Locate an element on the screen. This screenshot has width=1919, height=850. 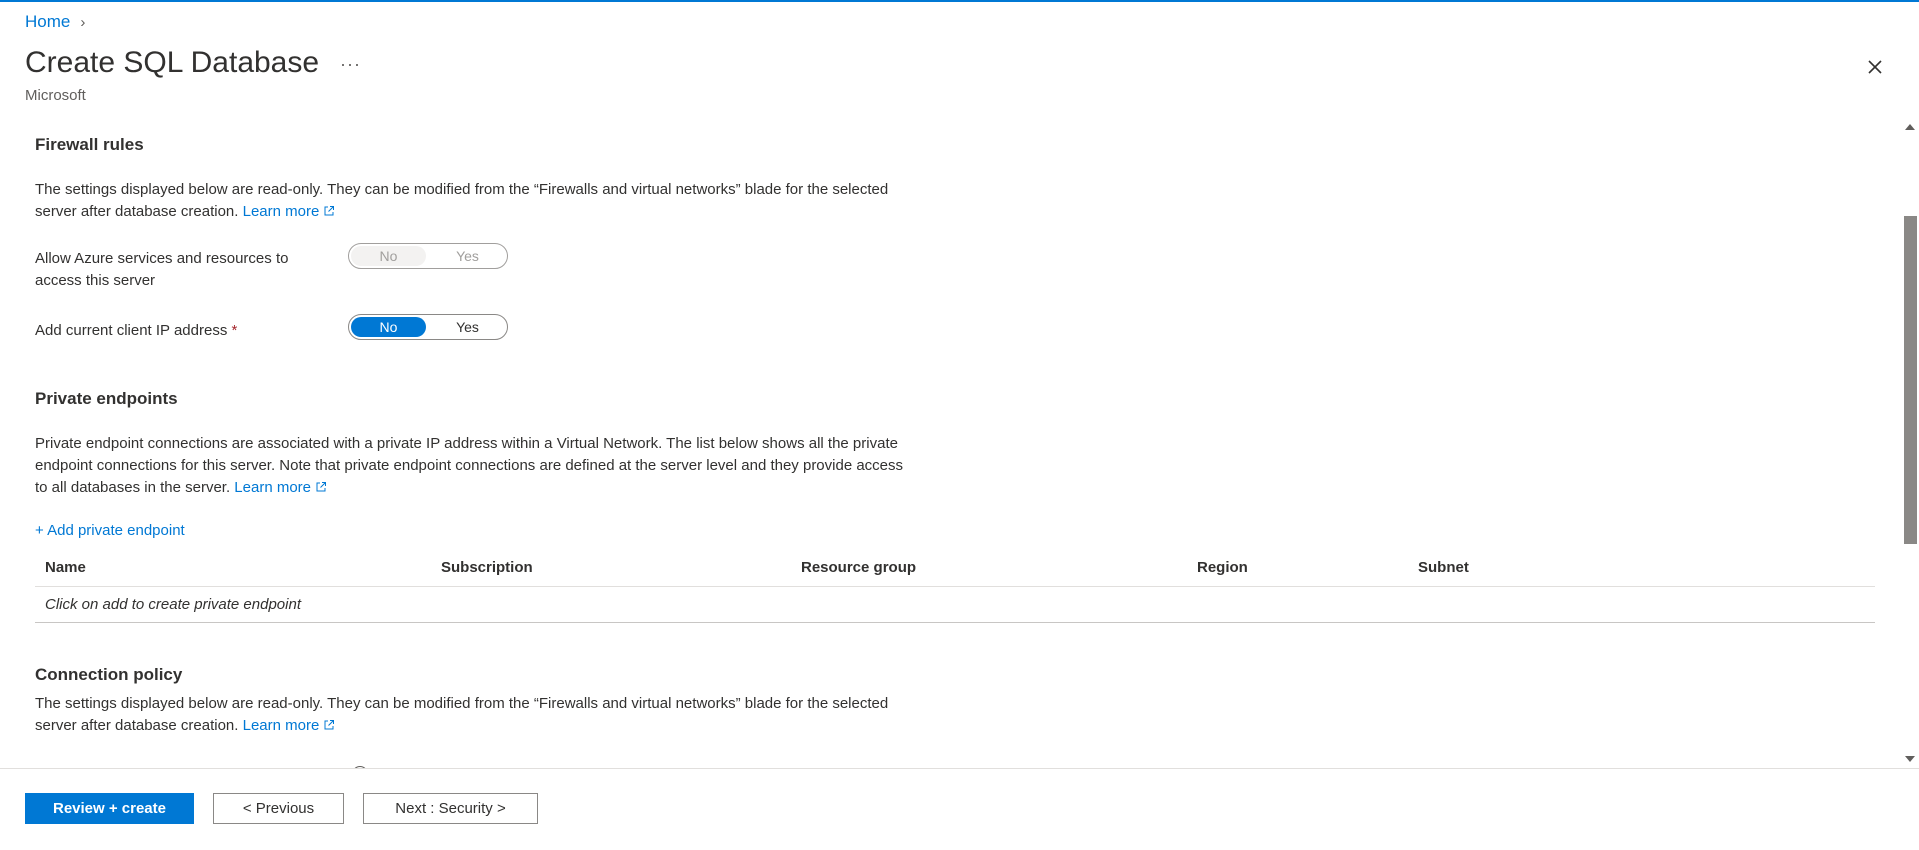
allow-azure-no-option: No is located at coordinates (388, 256).